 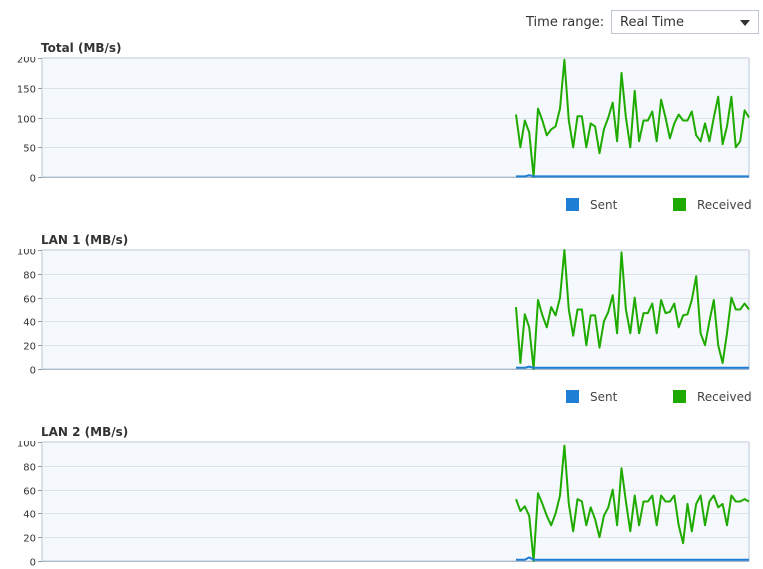 What do you see at coordinates (81, 48) in the screenshot?
I see `chart-title: Total (MB/s)` at bounding box center [81, 48].